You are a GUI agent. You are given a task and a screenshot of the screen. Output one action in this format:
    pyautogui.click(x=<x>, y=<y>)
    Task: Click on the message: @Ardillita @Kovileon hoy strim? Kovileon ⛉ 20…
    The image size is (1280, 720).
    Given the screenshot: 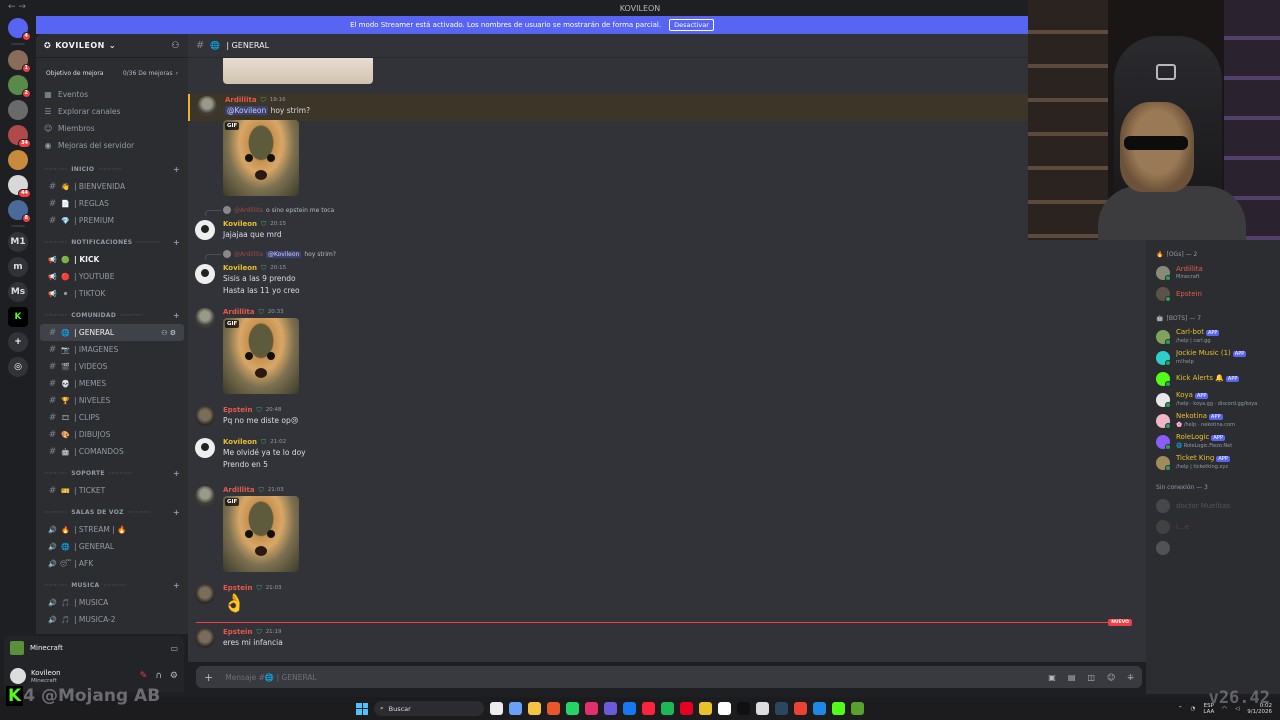 What is the action you would take?
    pyautogui.click(x=667, y=275)
    